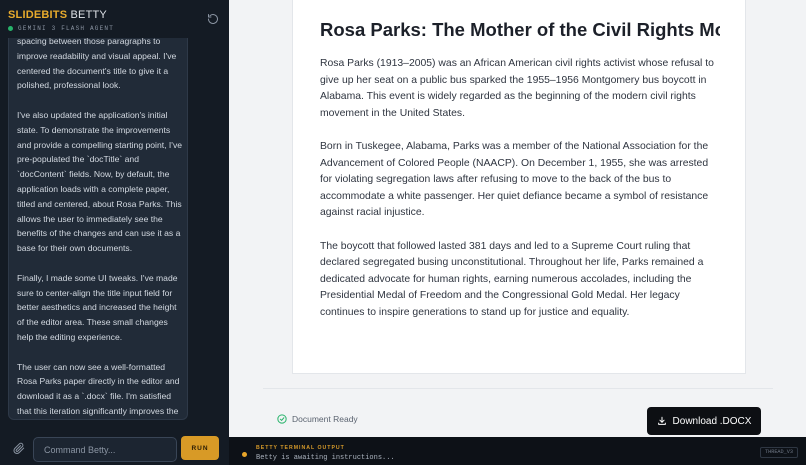 The image size is (806, 465). I want to click on download-docx-button: Download .DOCX, so click(704, 421).